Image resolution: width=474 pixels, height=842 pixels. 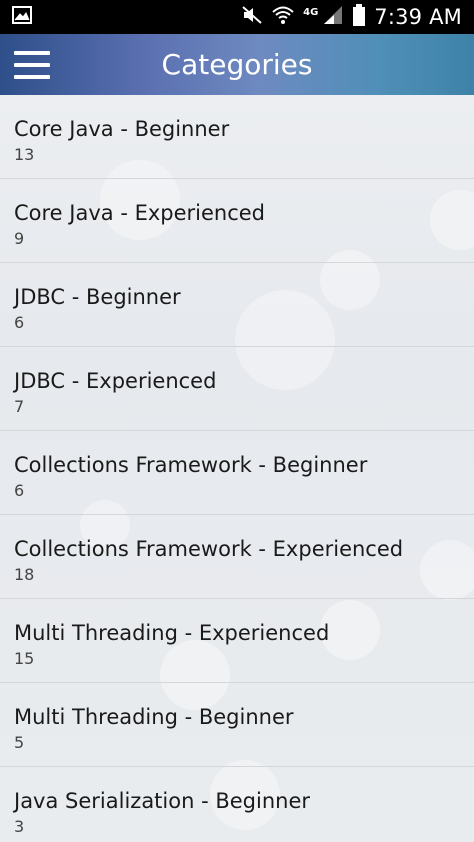 I want to click on mute-icon, so click(x=252, y=17).